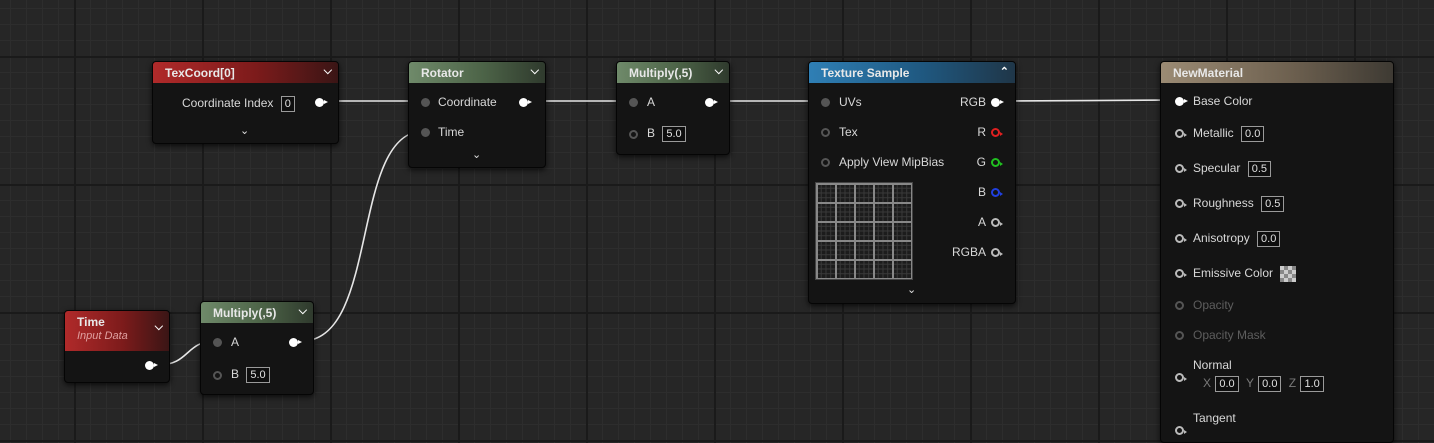  Describe the element at coordinates (1273, 204) in the screenshot. I see `roughness-field: 0.5` at that location.